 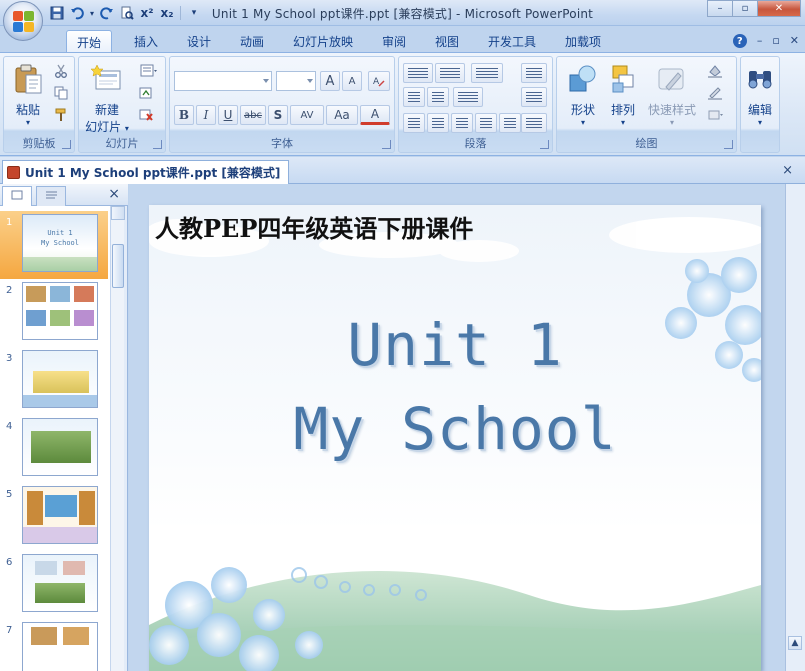 What do you see at coordinates (54, 585) in the screenshot?
I see `slide-thumbnail: 6` at bounding box center [54, 585].